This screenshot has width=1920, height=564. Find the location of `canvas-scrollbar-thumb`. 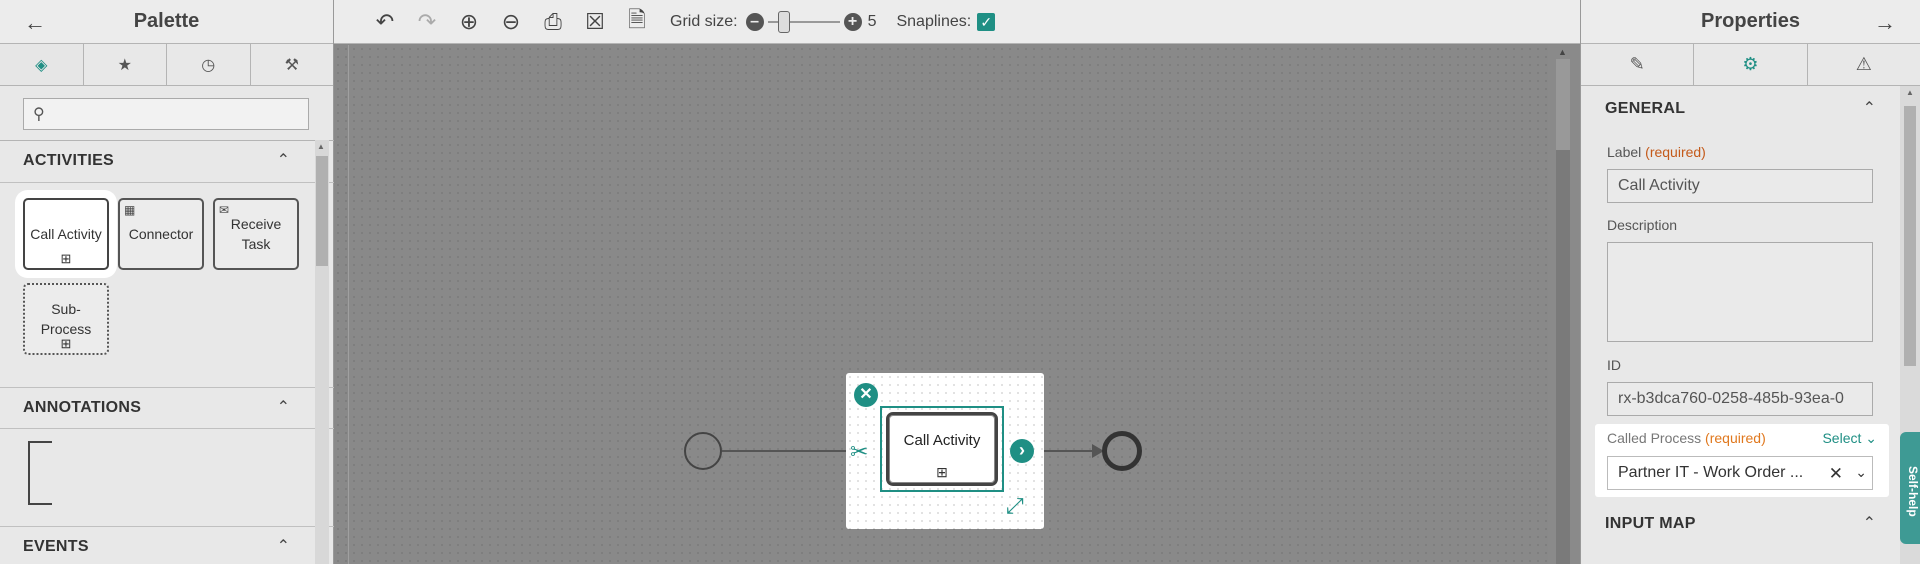

canvas-scrollbar-thumb is located at coordinates (1563, 357).